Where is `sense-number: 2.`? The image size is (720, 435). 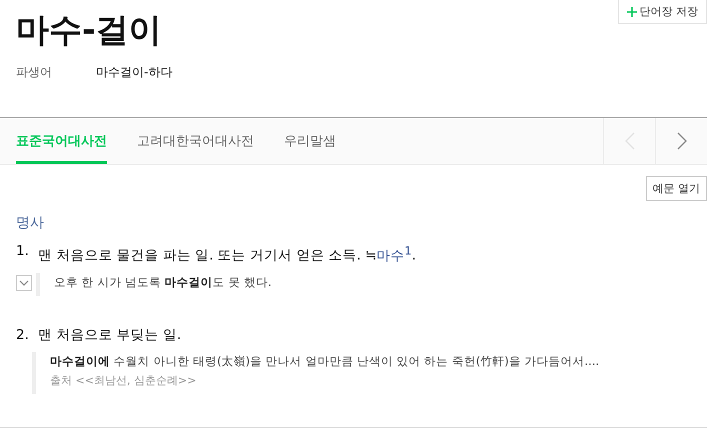
sense-number: 2. is located at coordinates (23, 335).